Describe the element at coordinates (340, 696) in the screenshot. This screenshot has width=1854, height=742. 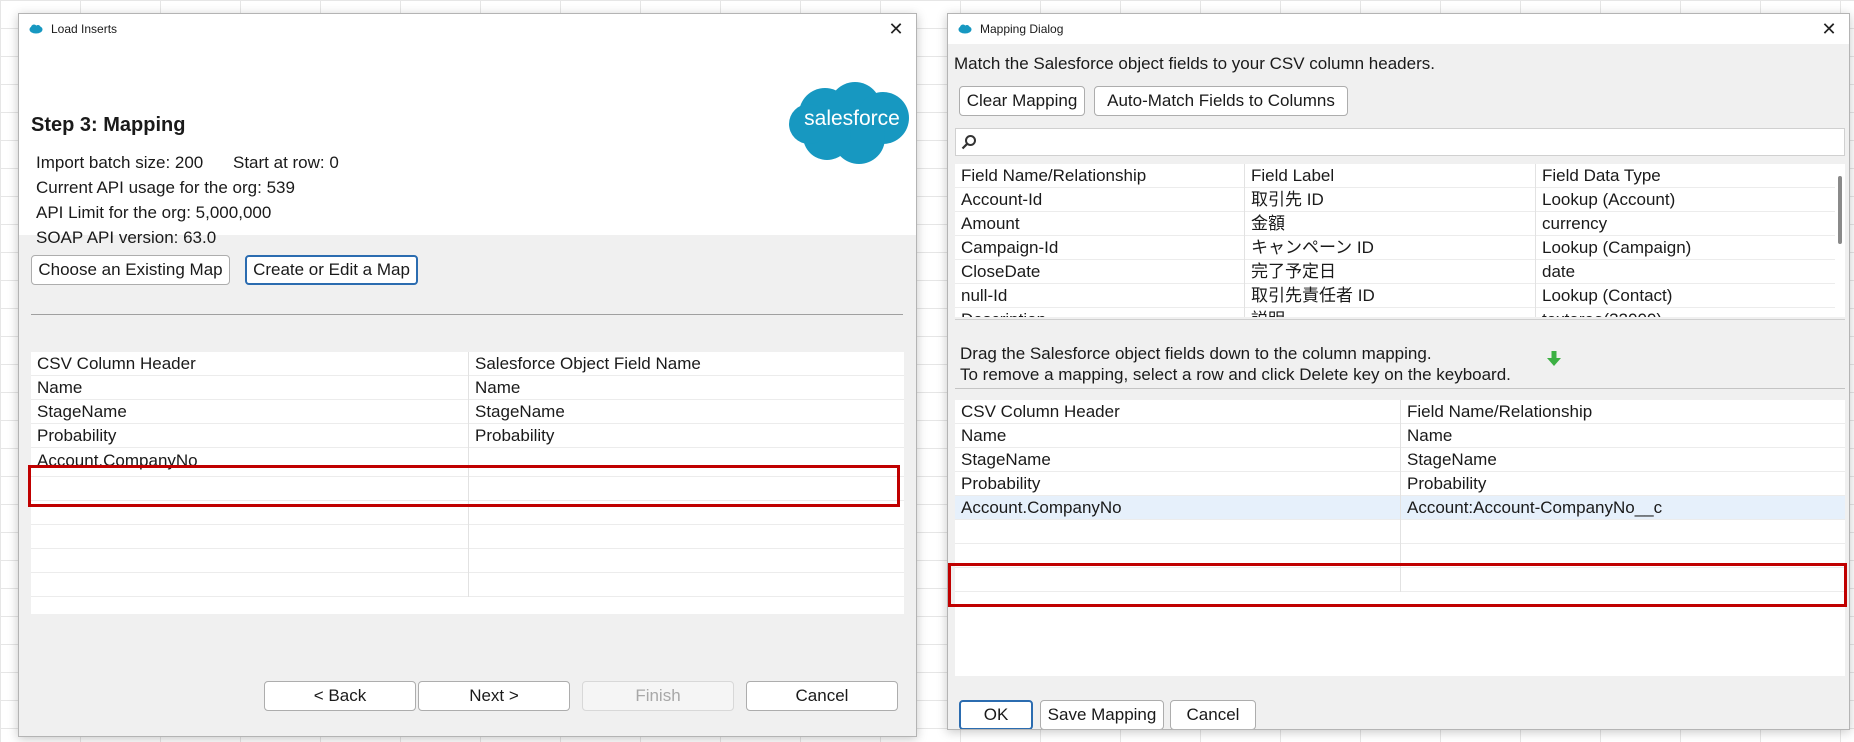
I see `back-button: < Back` at that location.